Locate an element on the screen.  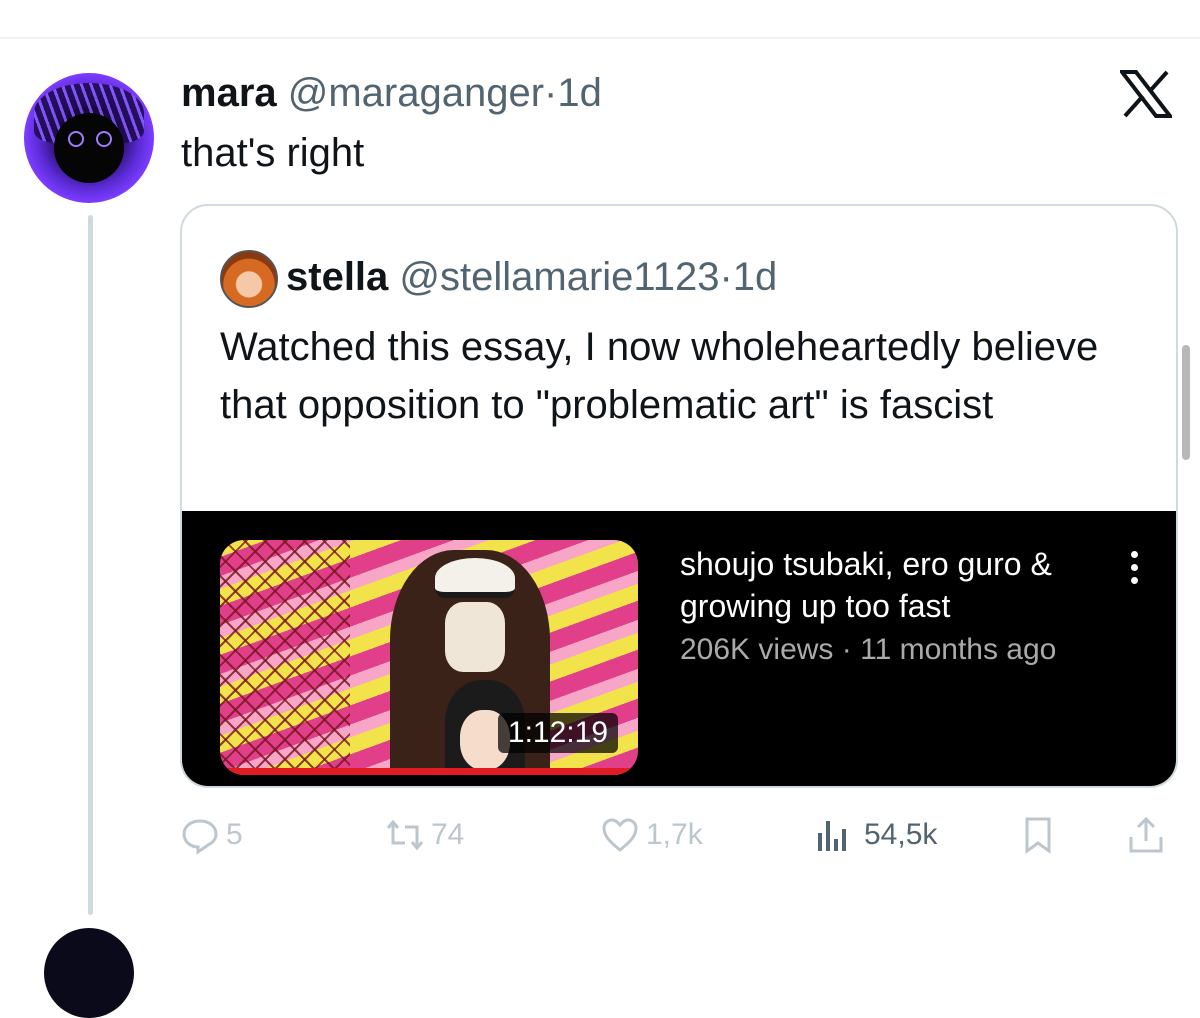
video-age: 11 months ago is located at coordinates (958, 649).